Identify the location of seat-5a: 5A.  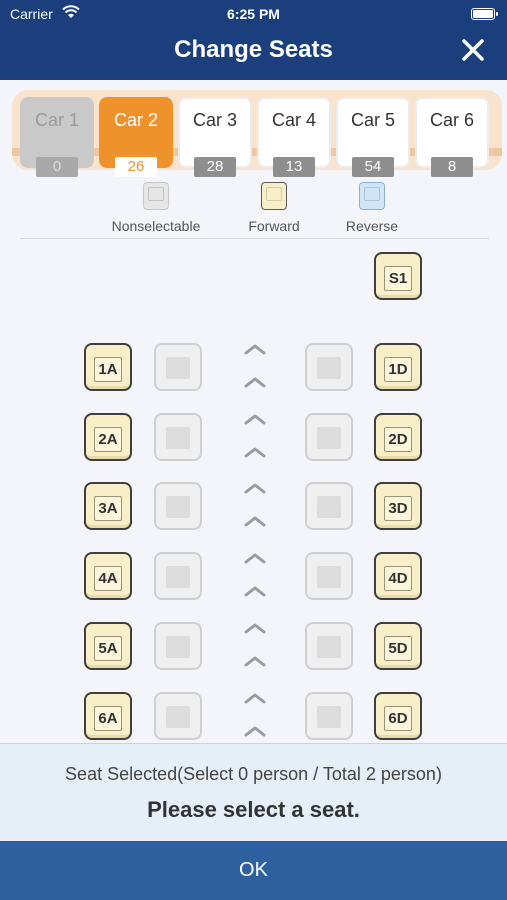
(108, 645).